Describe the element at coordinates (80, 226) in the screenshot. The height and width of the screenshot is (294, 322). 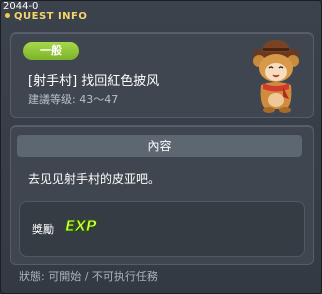
I see `exp-icon: EXP` at that location.